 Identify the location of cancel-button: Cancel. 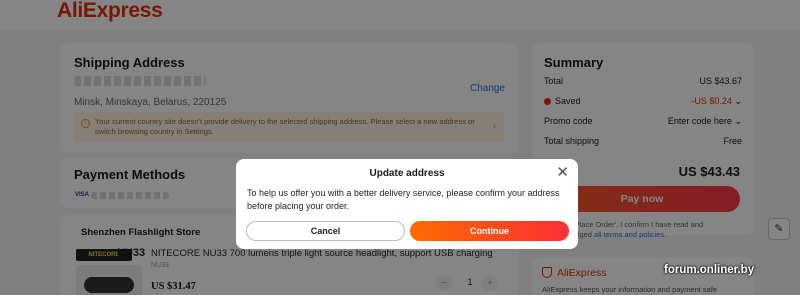
(325, 231).